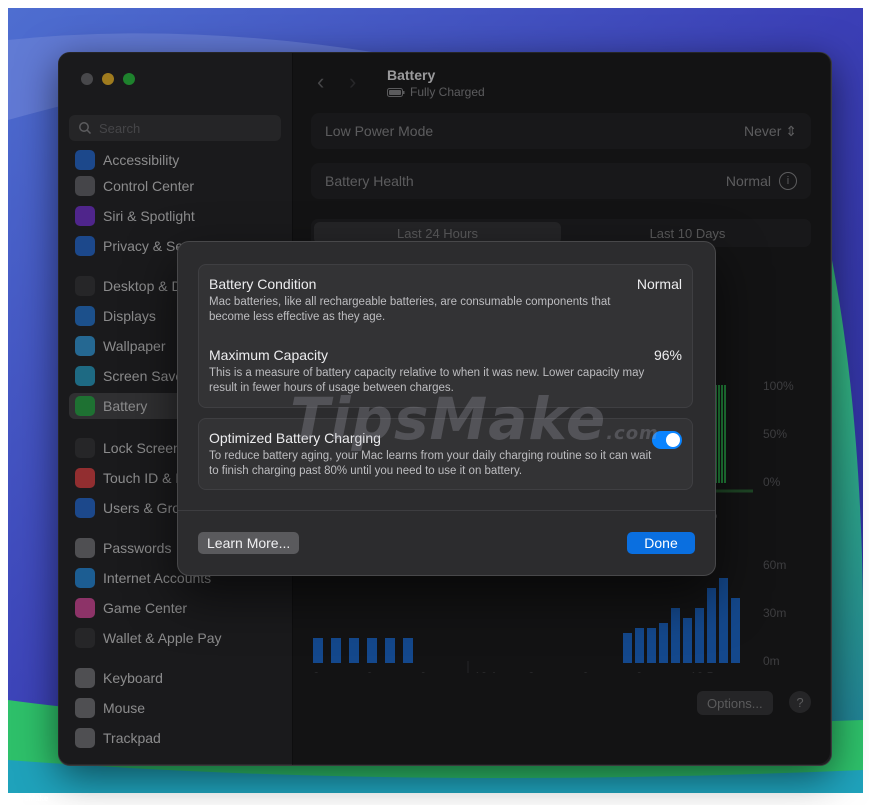  I want to click on condition-value: Normal, so click(659, 284).